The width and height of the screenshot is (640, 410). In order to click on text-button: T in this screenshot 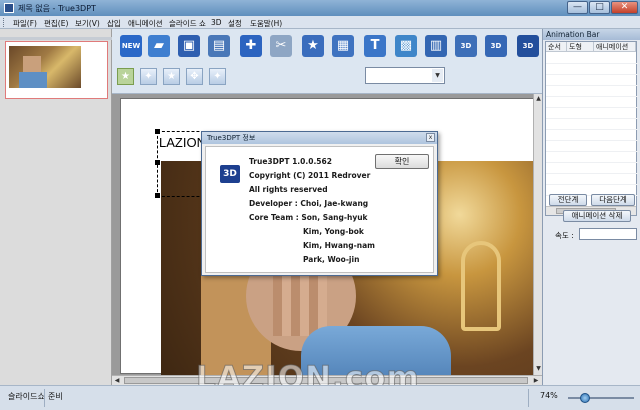, I will do `click(375, 46)`.